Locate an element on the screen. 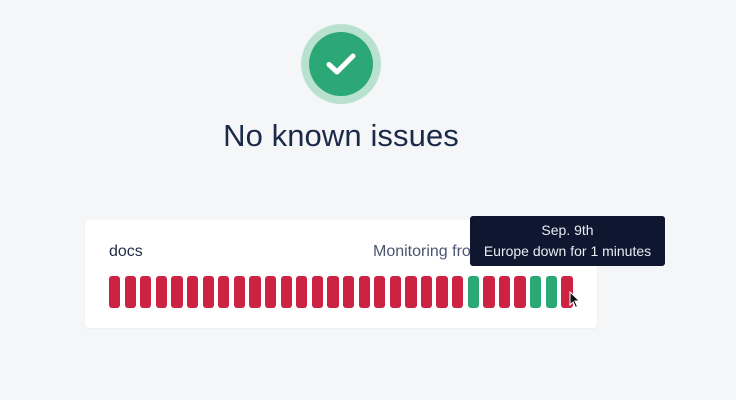 The width and height of the screenshot is (736, 400). uptime-tooltip: Sep. 9th Europe down for 1 minutes is located at coordinates (567, 241).